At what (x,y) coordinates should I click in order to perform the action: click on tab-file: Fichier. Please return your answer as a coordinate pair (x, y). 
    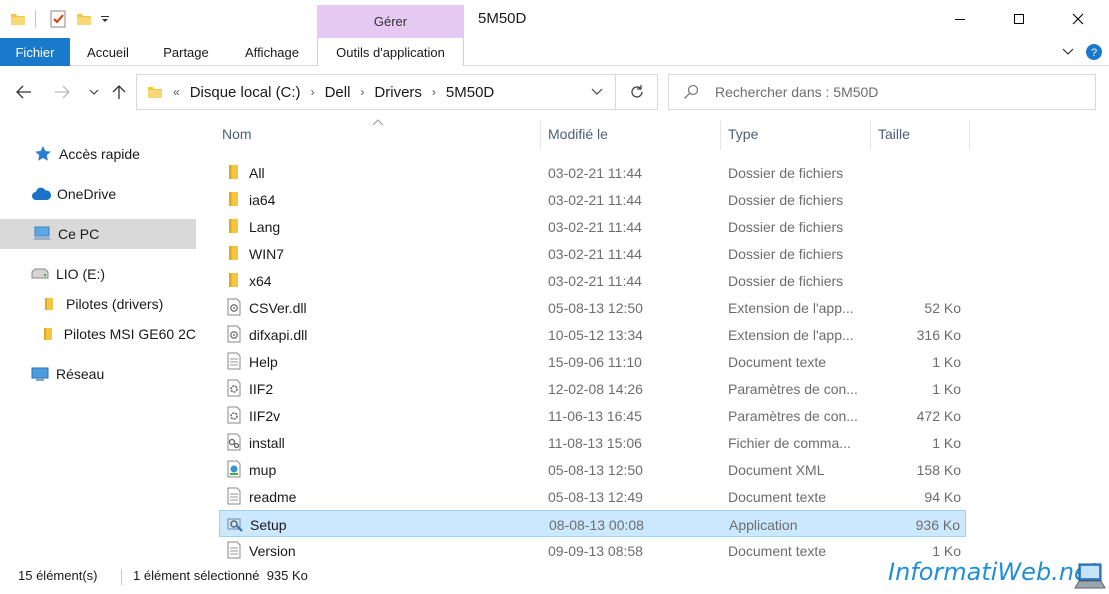
    Looking at the image, I should click on (35, 52).